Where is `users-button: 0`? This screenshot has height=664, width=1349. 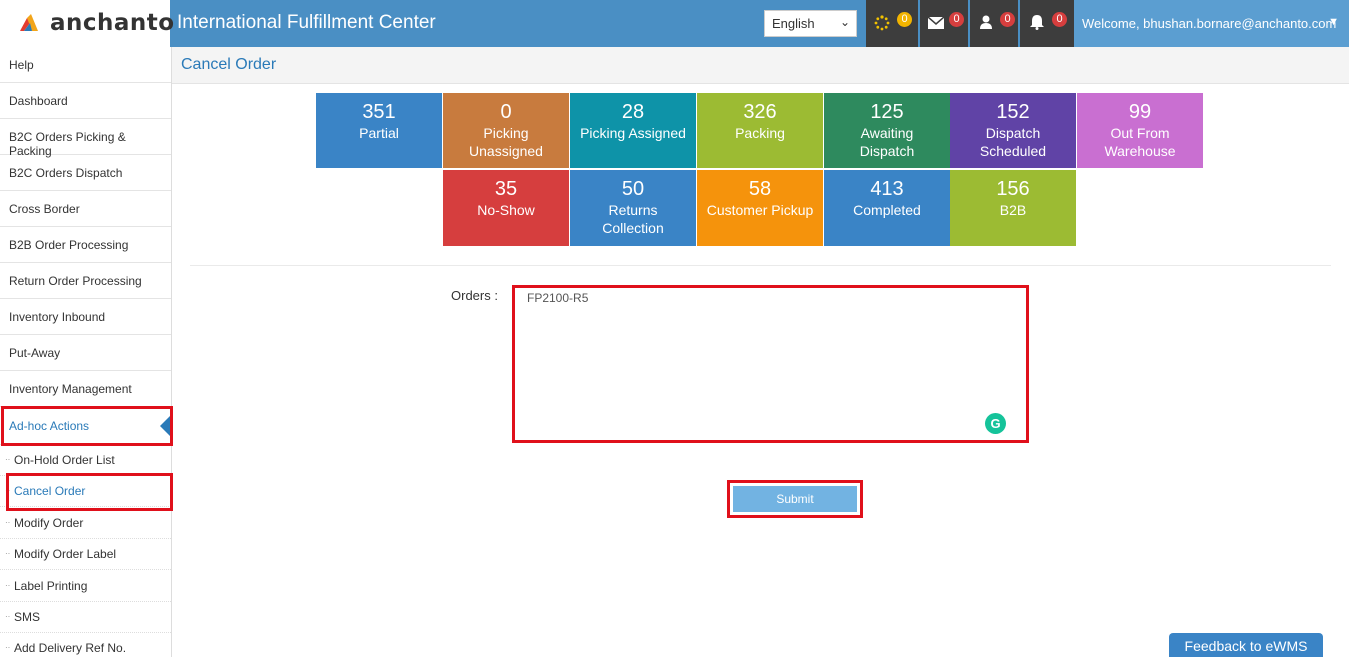
users-button: 0 is located at coordinates (994, 23).